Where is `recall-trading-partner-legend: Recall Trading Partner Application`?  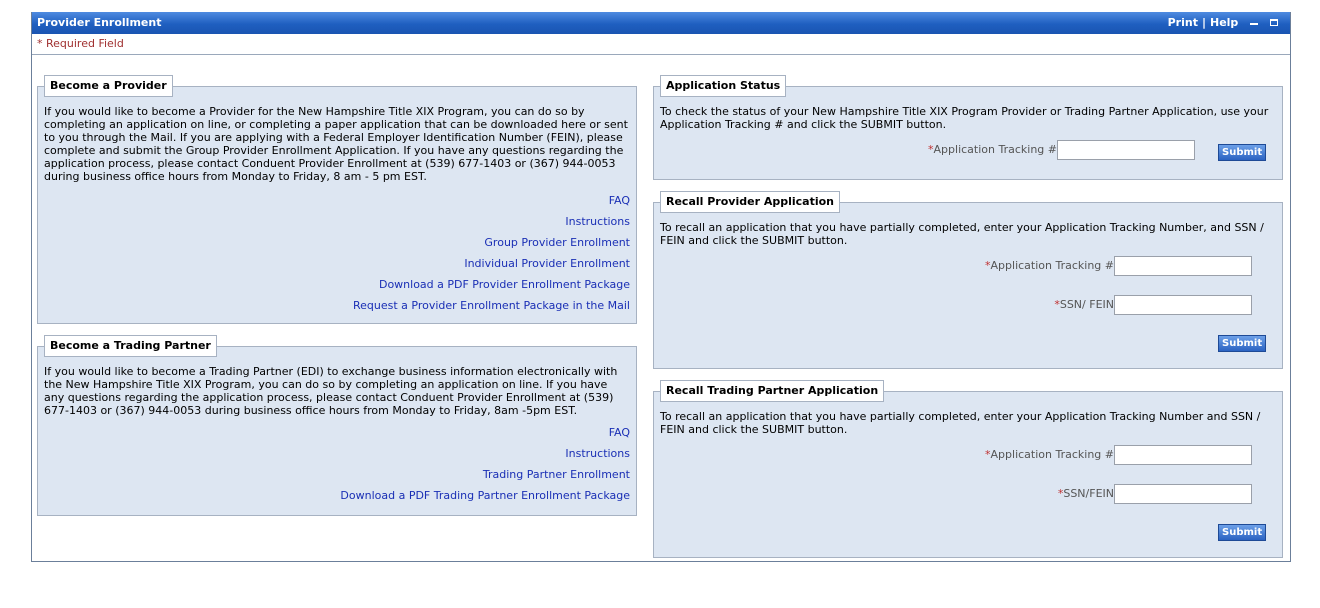 recall-trading-partner-legend: Recall Trading Partner Application is located at coordinates (772, 391).